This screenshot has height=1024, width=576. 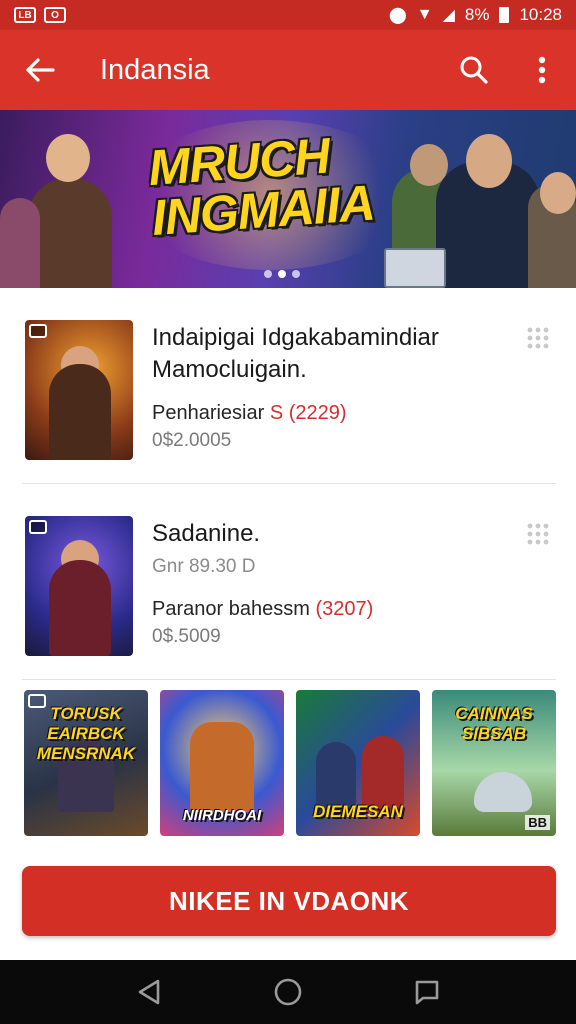 I want to click on app-title: Indansia, so click(x=155, y=69).